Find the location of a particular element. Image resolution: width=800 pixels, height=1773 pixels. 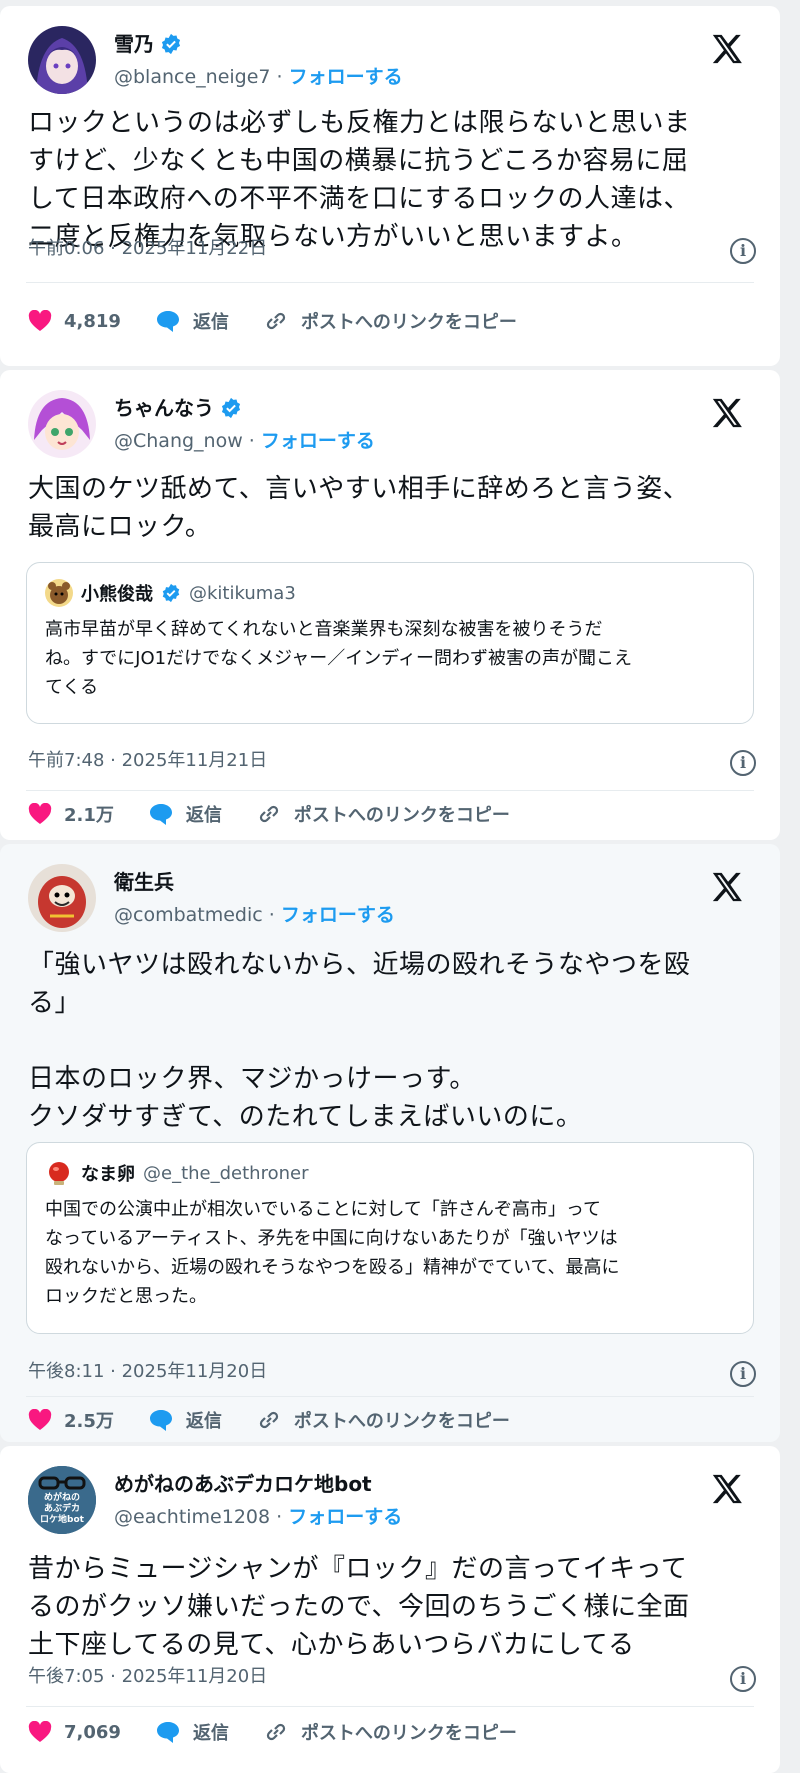

quoted-handle: @e_the_dethroner is located at coordinates (226, 1173).